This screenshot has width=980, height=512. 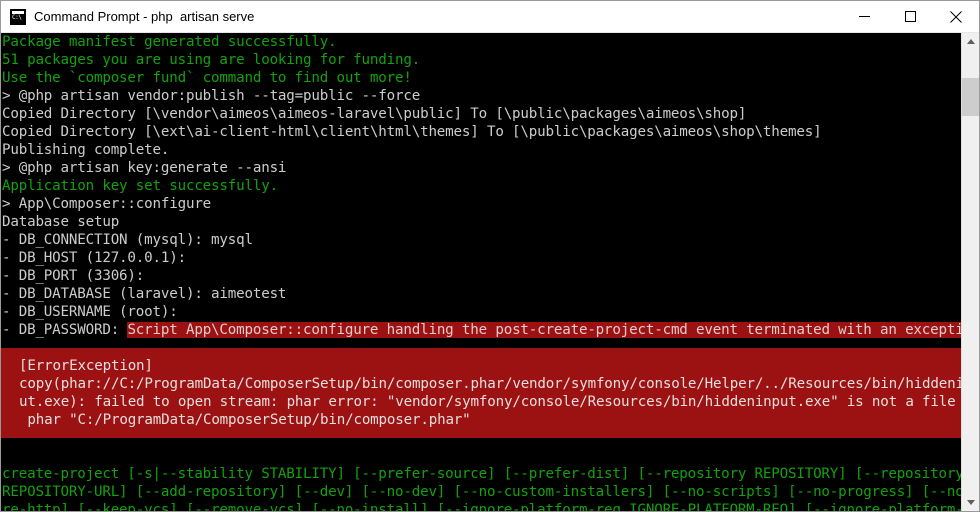 What do you see at coordinates (86, 366) in the screenshot?
I see `error-line: [ErrorException]` at bounding box center [86, 366].